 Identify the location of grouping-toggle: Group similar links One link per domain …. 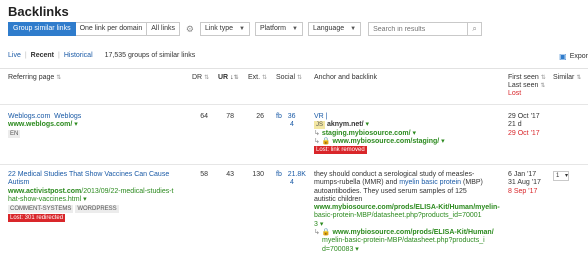
(94, 29).